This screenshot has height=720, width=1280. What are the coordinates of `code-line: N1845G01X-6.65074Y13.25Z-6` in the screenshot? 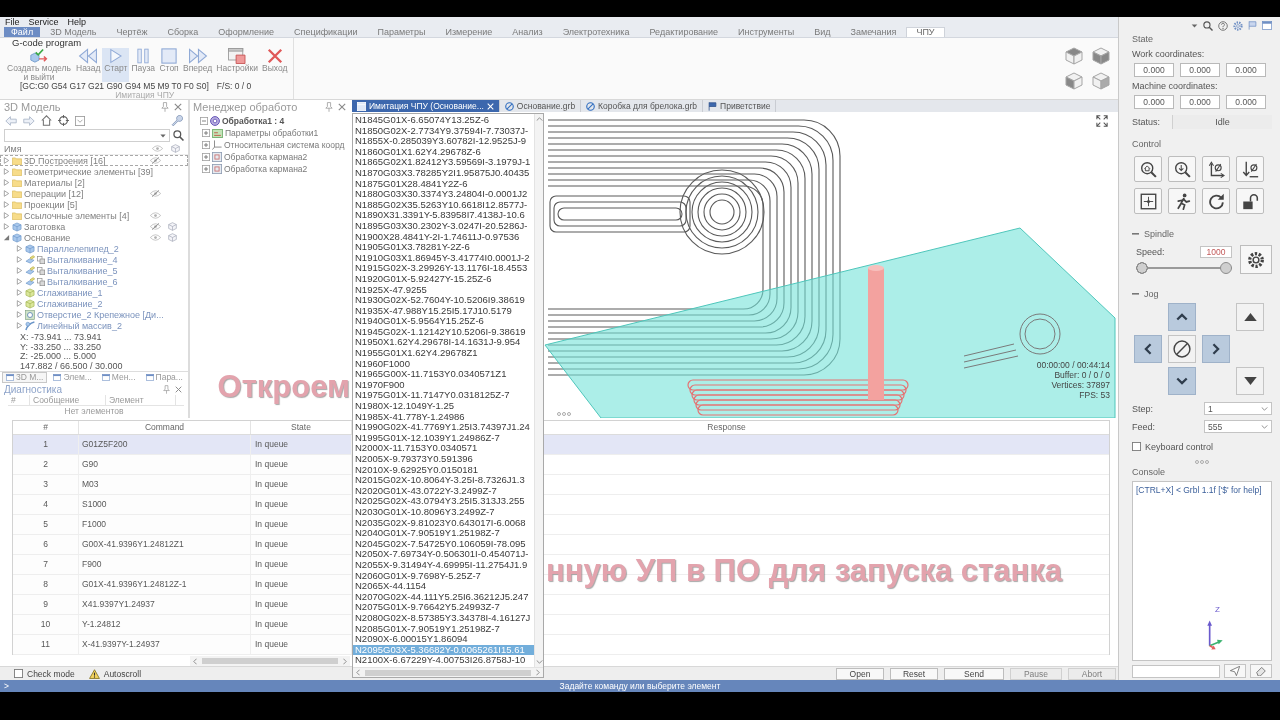 It's located at (443, 120).